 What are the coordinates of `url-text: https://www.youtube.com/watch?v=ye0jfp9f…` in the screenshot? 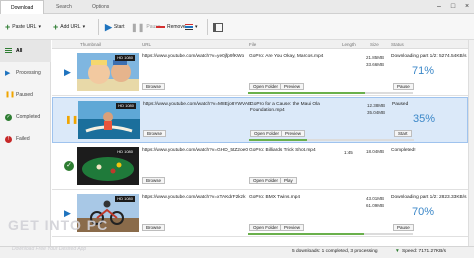 It's located at (193, 56).